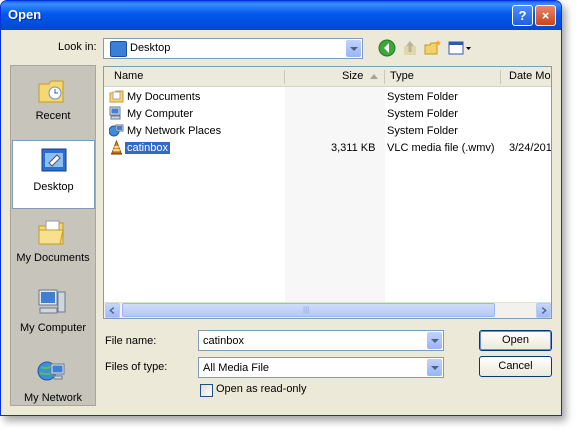 The width and height of the screenshot is (577, 430). I want to click on computer-icon, so click(115, 113).